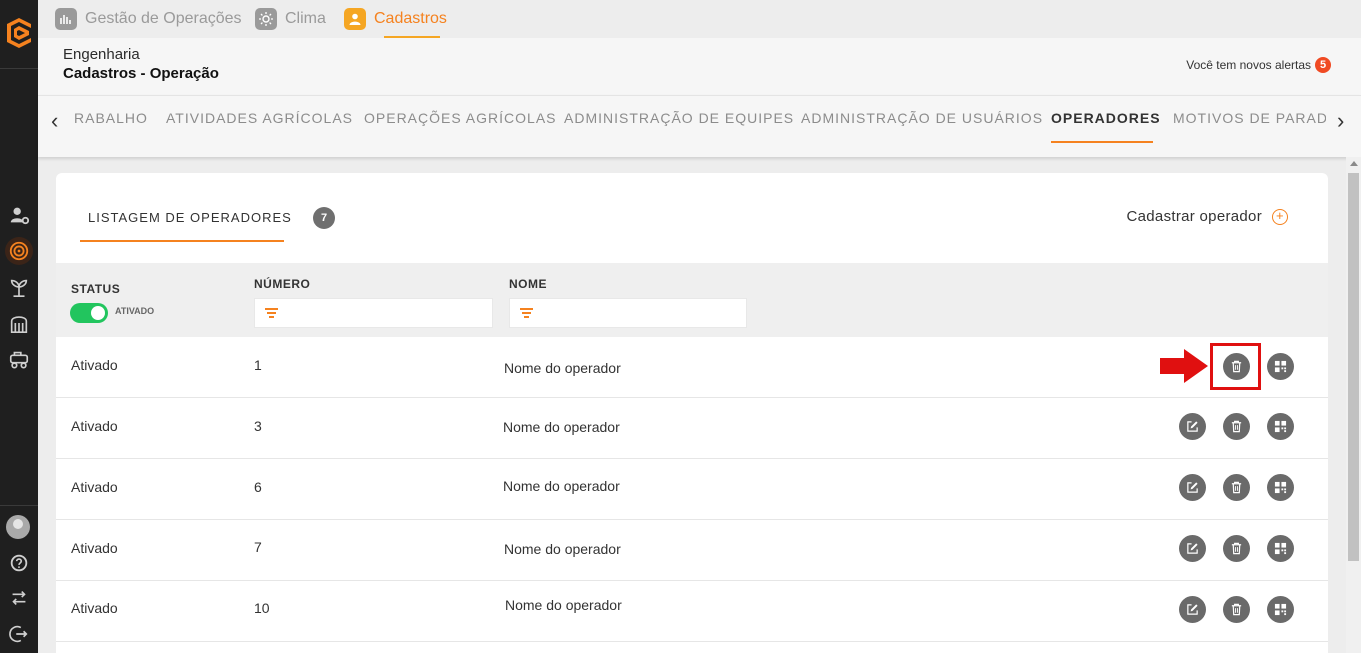 This screenshot has height=653, width=1361. Describe the element at coordinates (1340, 121) in the screenshot. I see `chevron-right-icon: ›` at that location.